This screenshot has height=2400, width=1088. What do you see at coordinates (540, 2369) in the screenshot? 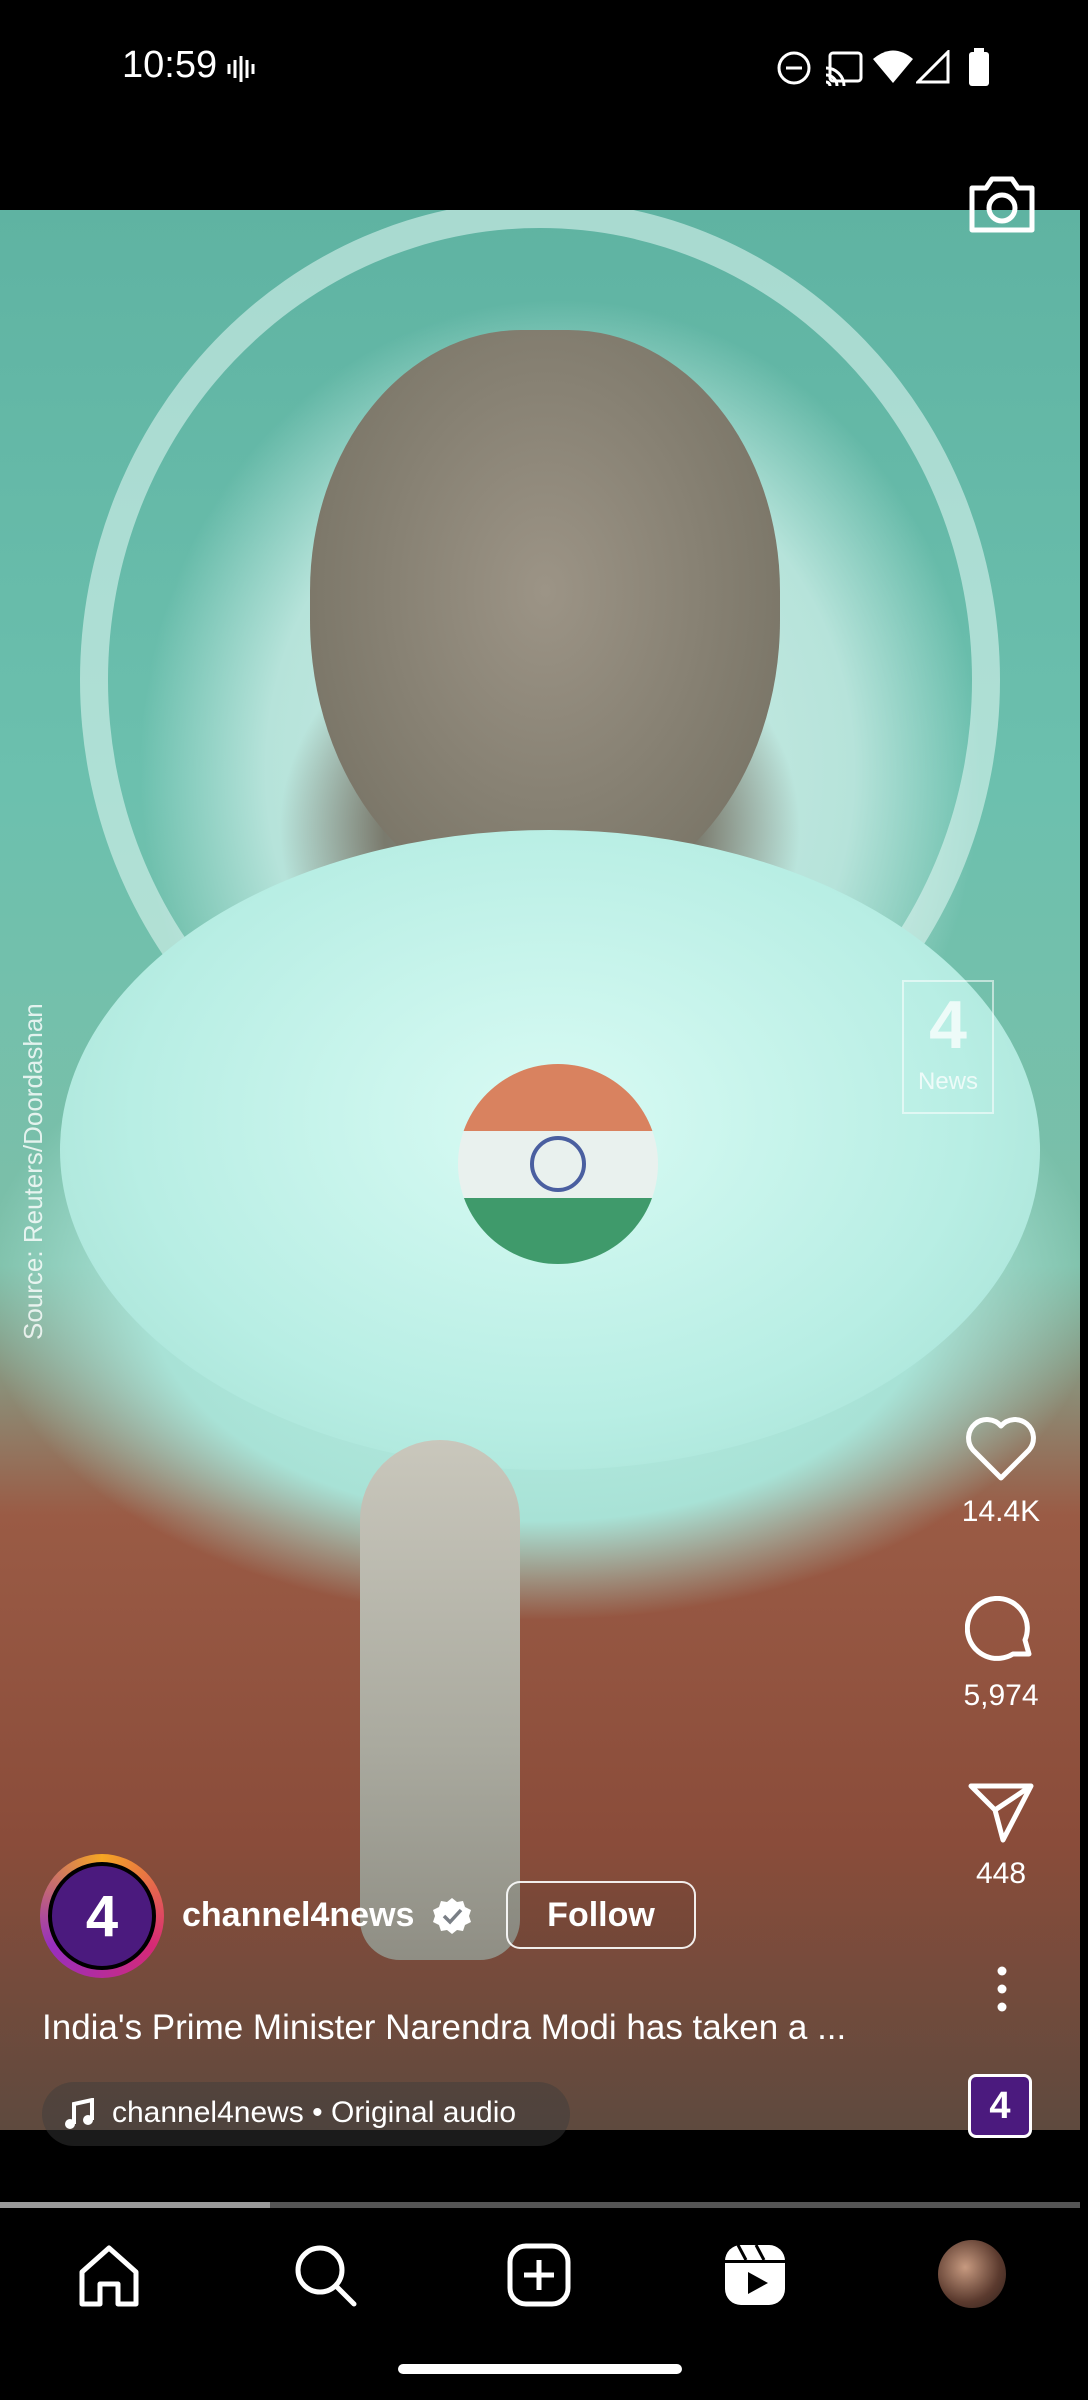
I see `home-indicator` at bounding box center [540, 2369].